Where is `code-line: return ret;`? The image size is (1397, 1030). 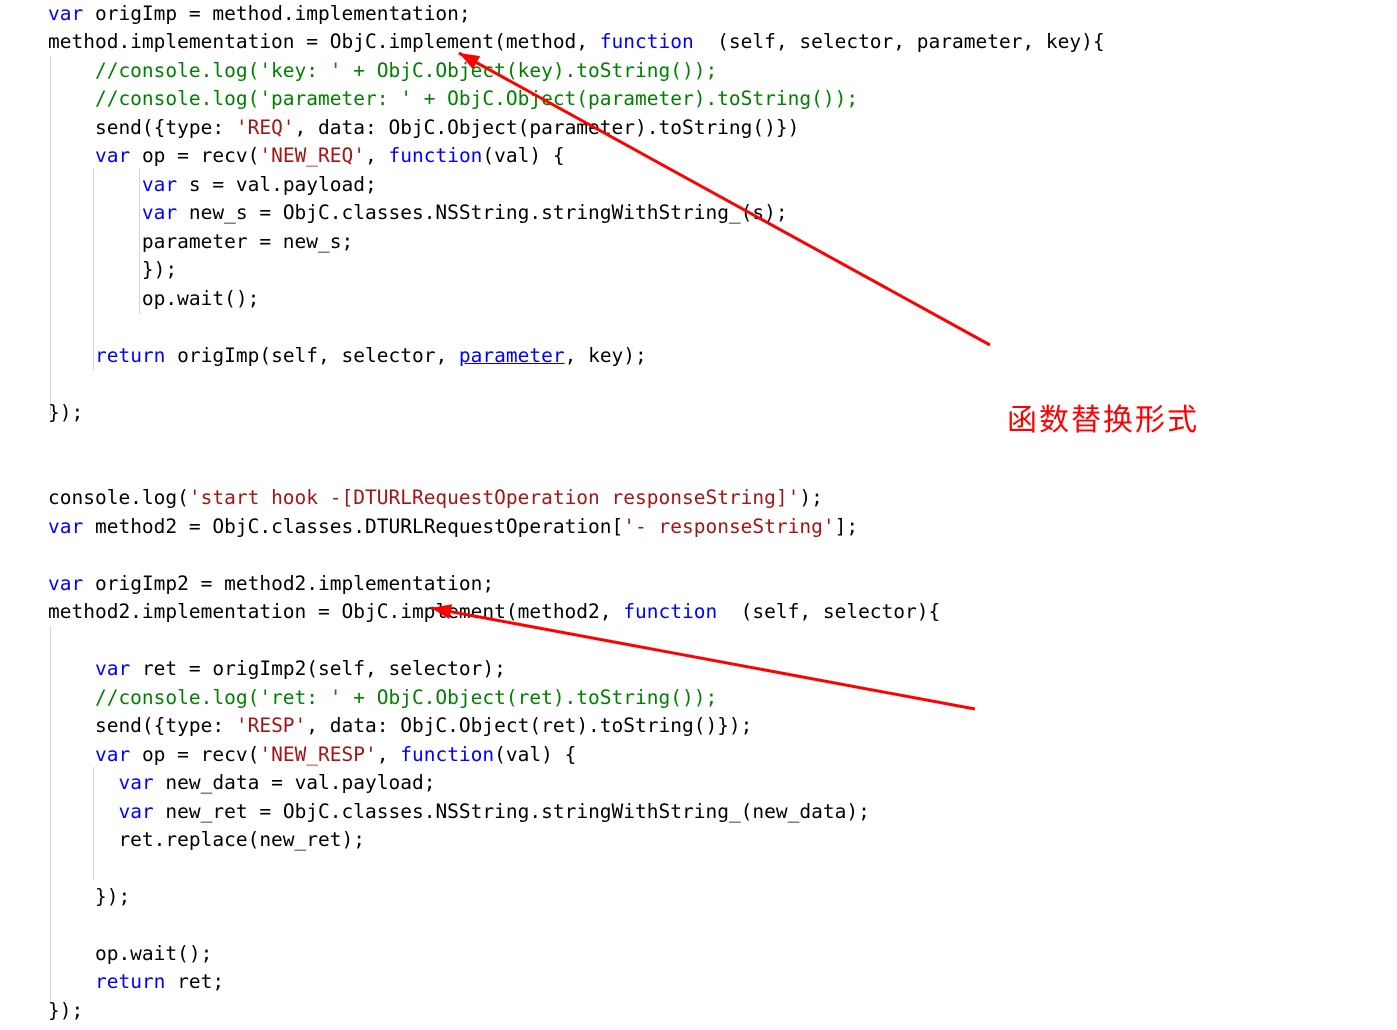
code-line: return ret; is located at coordinates (136, 982).